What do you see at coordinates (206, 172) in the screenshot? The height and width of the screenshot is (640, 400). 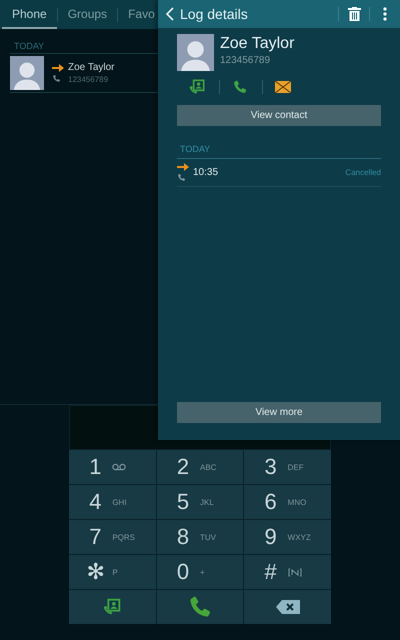 I see `call-time: 10:35` at bounding box center [206, 172].